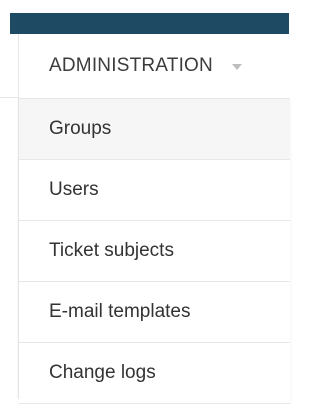  Describe the element at coordinates (154, 190) in the screenshot. I see `menu-item-users: Users` at that location.